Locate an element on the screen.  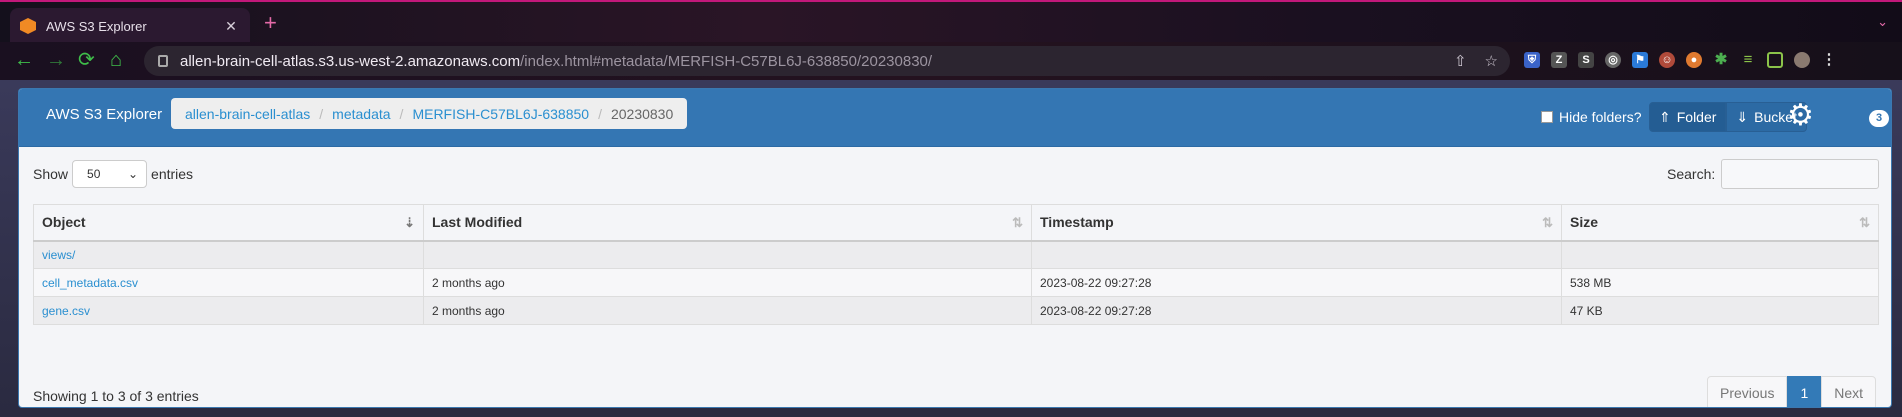
extension-s-icon: S is located at coordinates (1586, 60).